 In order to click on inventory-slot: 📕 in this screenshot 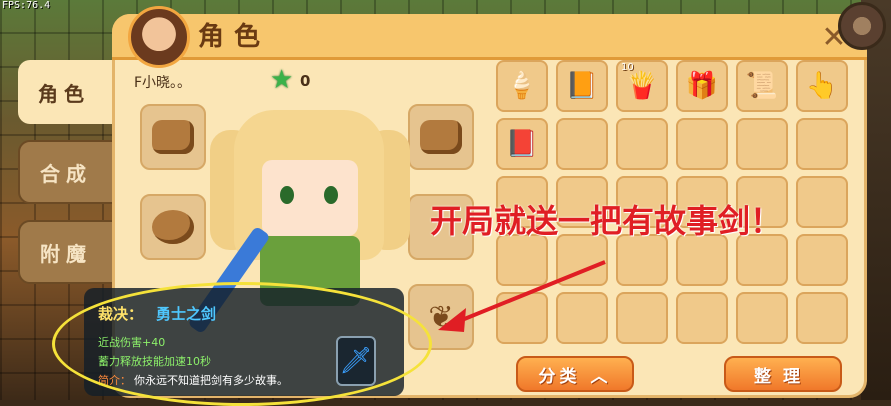, I will do `click(522, 144)`.